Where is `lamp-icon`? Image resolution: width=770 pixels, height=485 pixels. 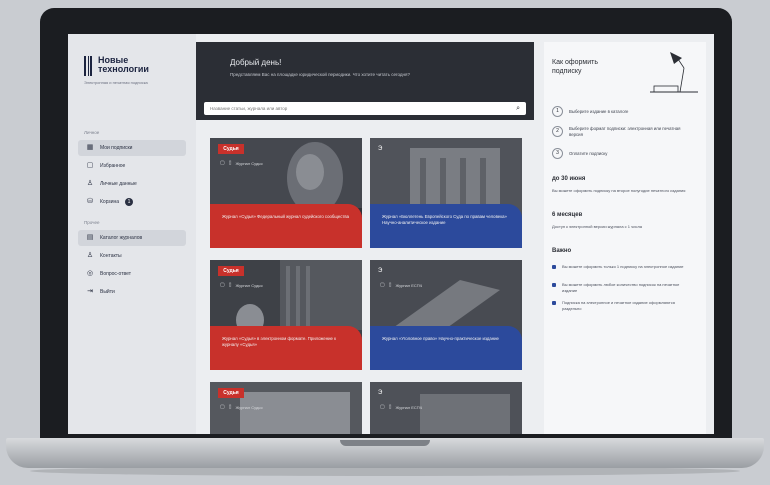 lamp-icon is located at coordinates (674, 72).